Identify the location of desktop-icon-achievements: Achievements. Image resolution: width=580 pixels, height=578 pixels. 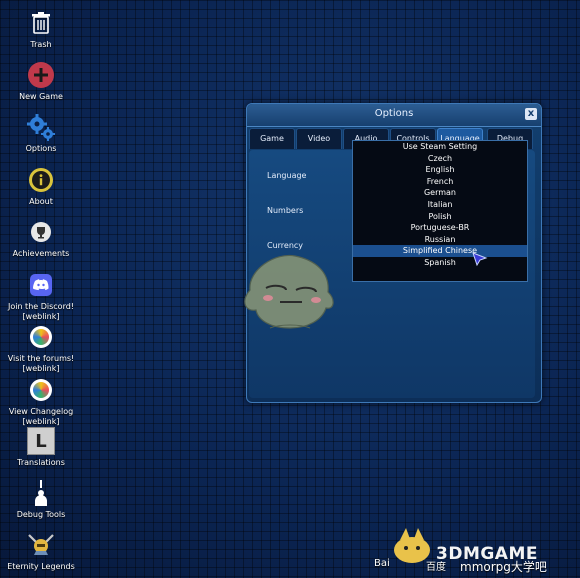
(41, 238).